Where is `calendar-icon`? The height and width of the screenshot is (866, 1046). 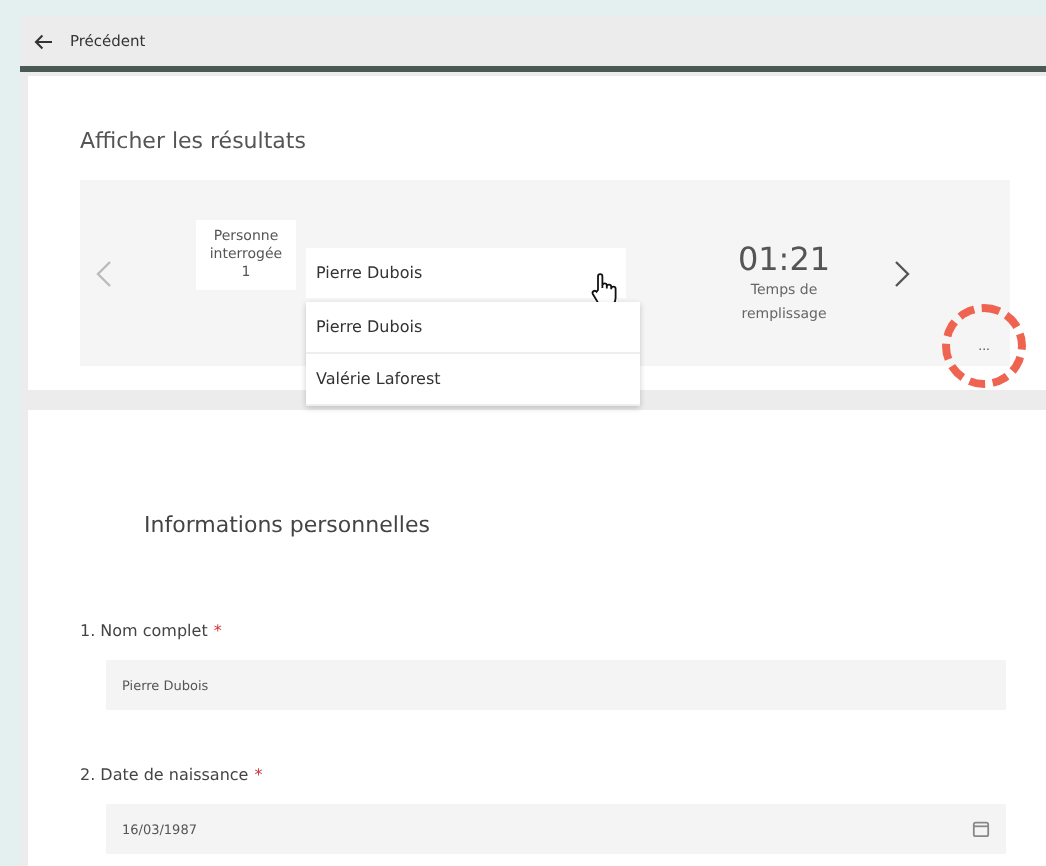
calendar-icon is located at coordinates (981, 829).